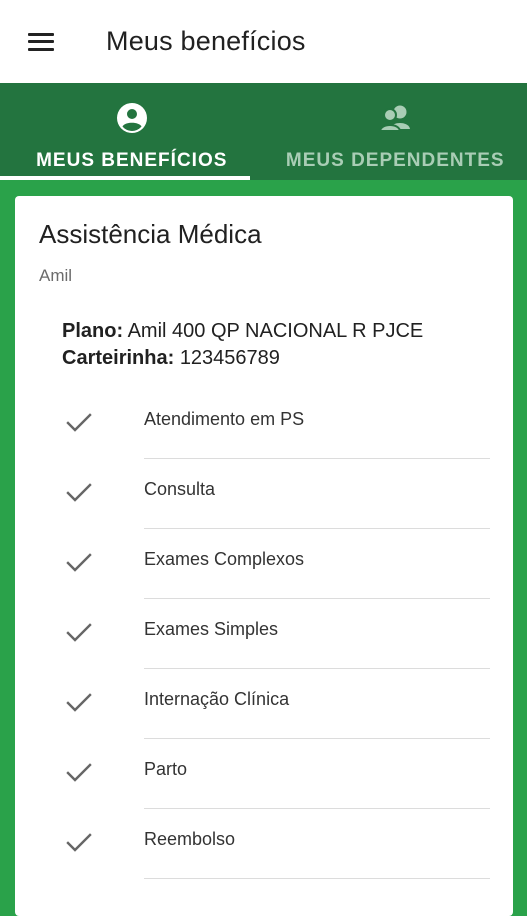 This screenshot has width=527, height=916. What do you see at coordinates (92, 331) in the screenshot?
I see `plan-label: Plano:` at bounding box center [92, 331].